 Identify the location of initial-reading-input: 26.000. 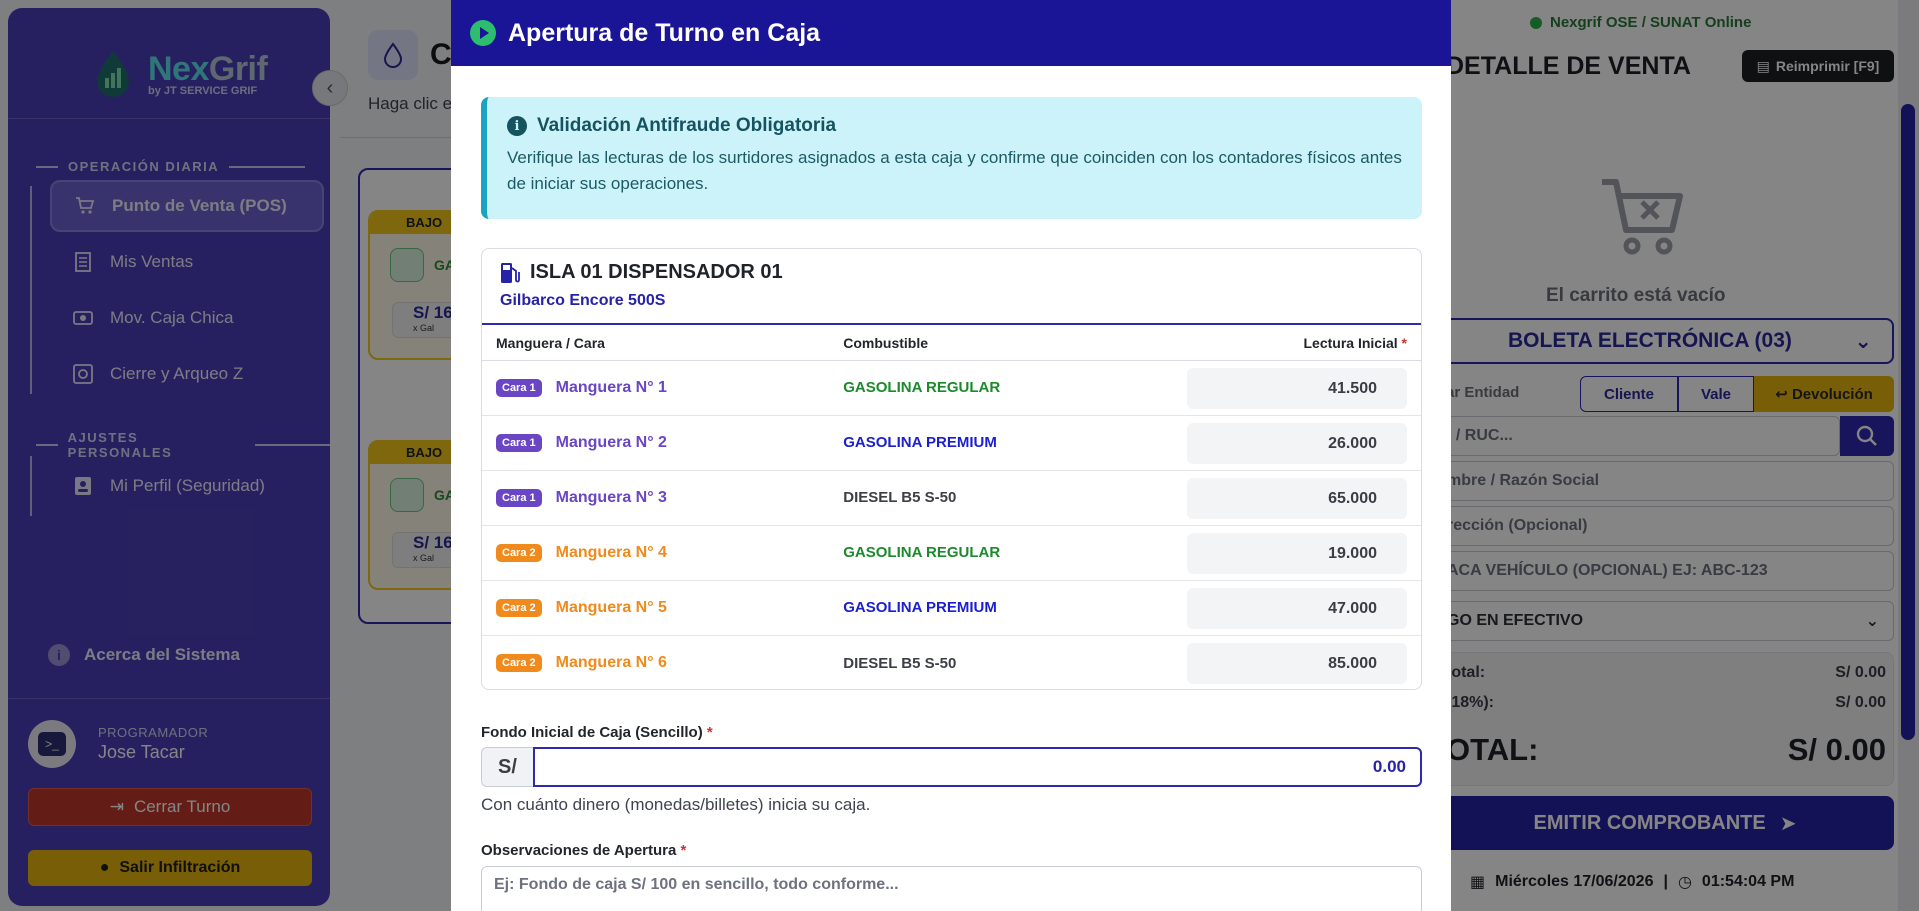
(1297, 443).